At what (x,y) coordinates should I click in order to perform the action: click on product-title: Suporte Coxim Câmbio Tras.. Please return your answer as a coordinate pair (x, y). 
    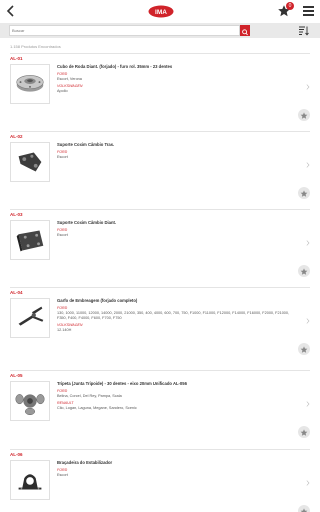
    Looking at the image, I should click on (86, 144).